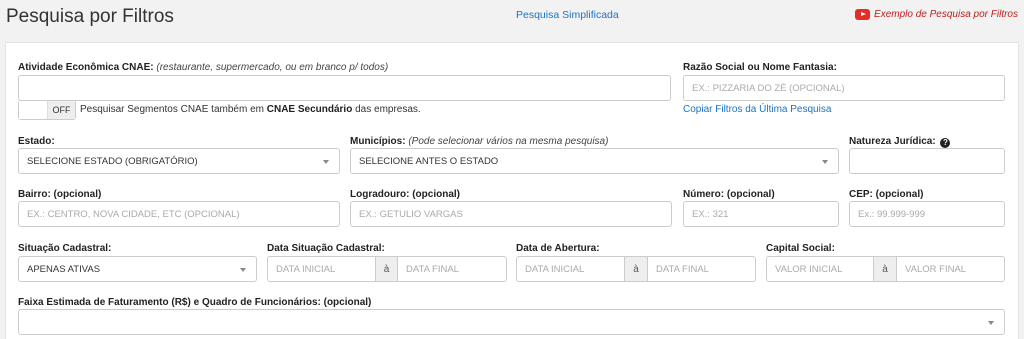 This screenshot has height=339, width=1024. What do you see at coordinates (945, 143) in the screenshot?
I see `question-circle-icon: ?` at bounding box center [945, 143].